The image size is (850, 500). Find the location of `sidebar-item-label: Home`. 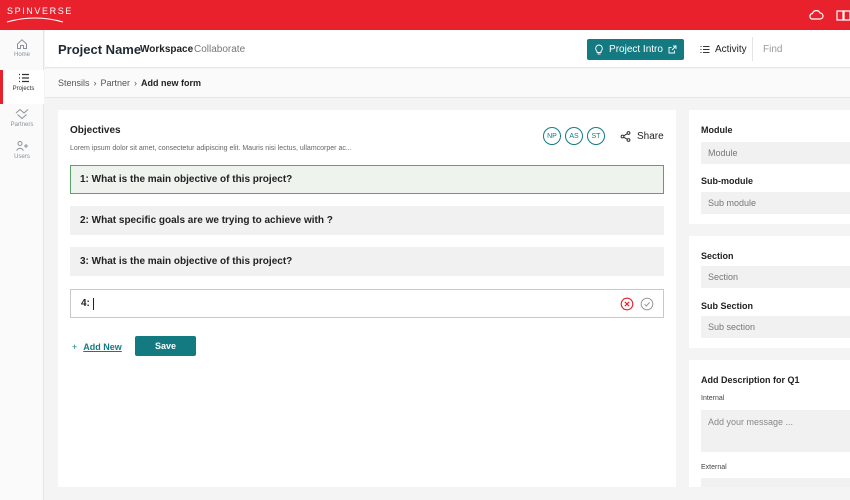

sidebar-item-label: Home is located at coordinates (21, 55).